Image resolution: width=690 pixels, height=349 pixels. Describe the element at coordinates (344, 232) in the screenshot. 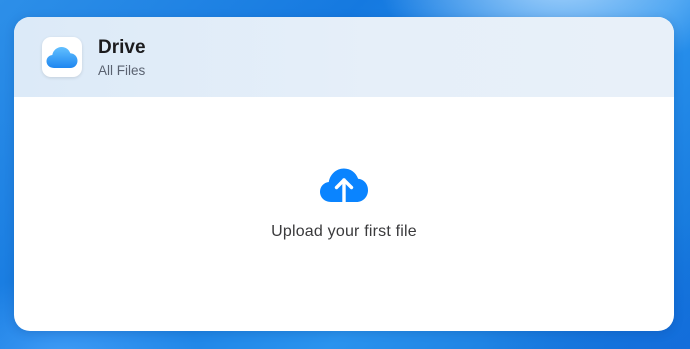

I see `upload-label: Upload your first file` at that location.